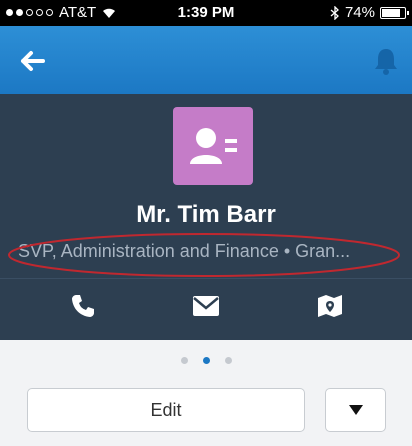  I want to click on phone-icon, so click(83, 306).